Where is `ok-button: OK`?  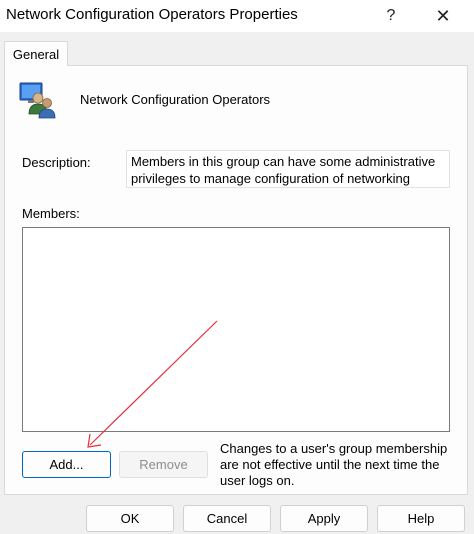
ok-button: OK is located at coordinates (130, 518).